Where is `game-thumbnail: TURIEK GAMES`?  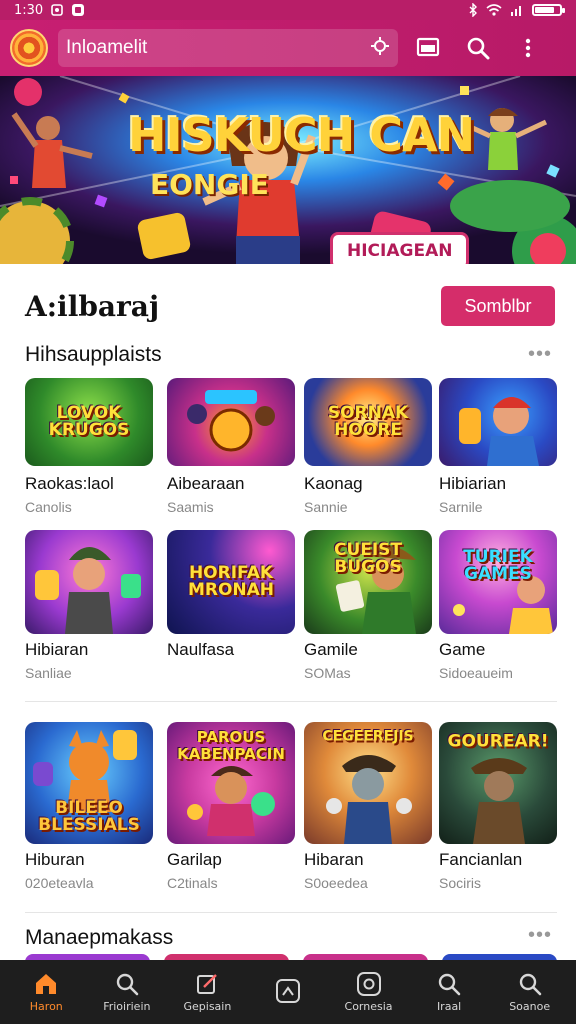
game-thumbnail: TURIEK GAMES is located at coordinates (498, 582).